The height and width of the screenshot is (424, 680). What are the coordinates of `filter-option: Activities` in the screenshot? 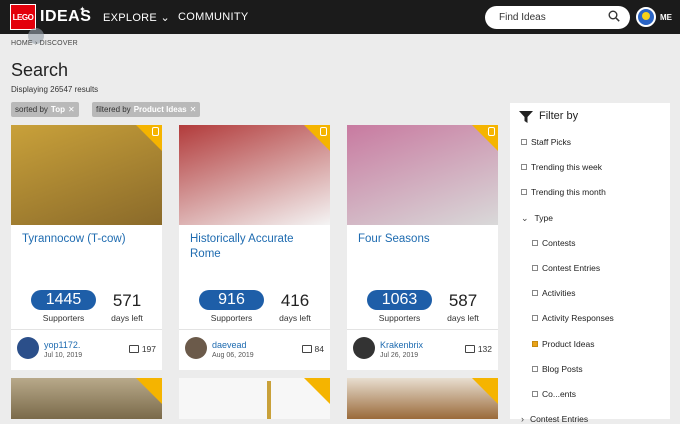 It's located at (554, 293).